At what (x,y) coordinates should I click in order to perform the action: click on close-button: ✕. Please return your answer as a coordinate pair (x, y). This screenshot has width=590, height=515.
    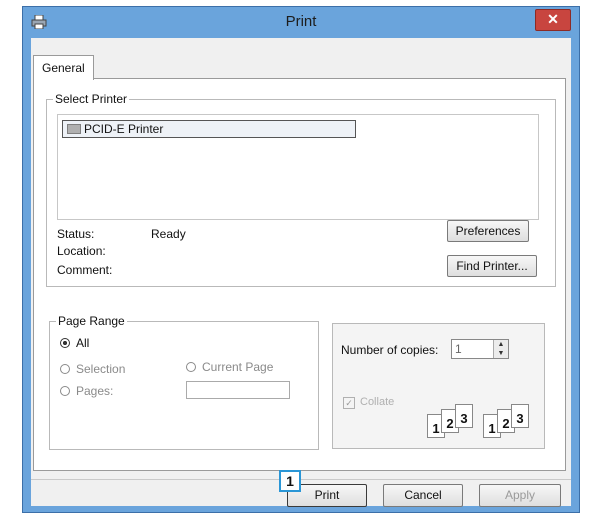
    Looking at the image, I should click on (553, 20).